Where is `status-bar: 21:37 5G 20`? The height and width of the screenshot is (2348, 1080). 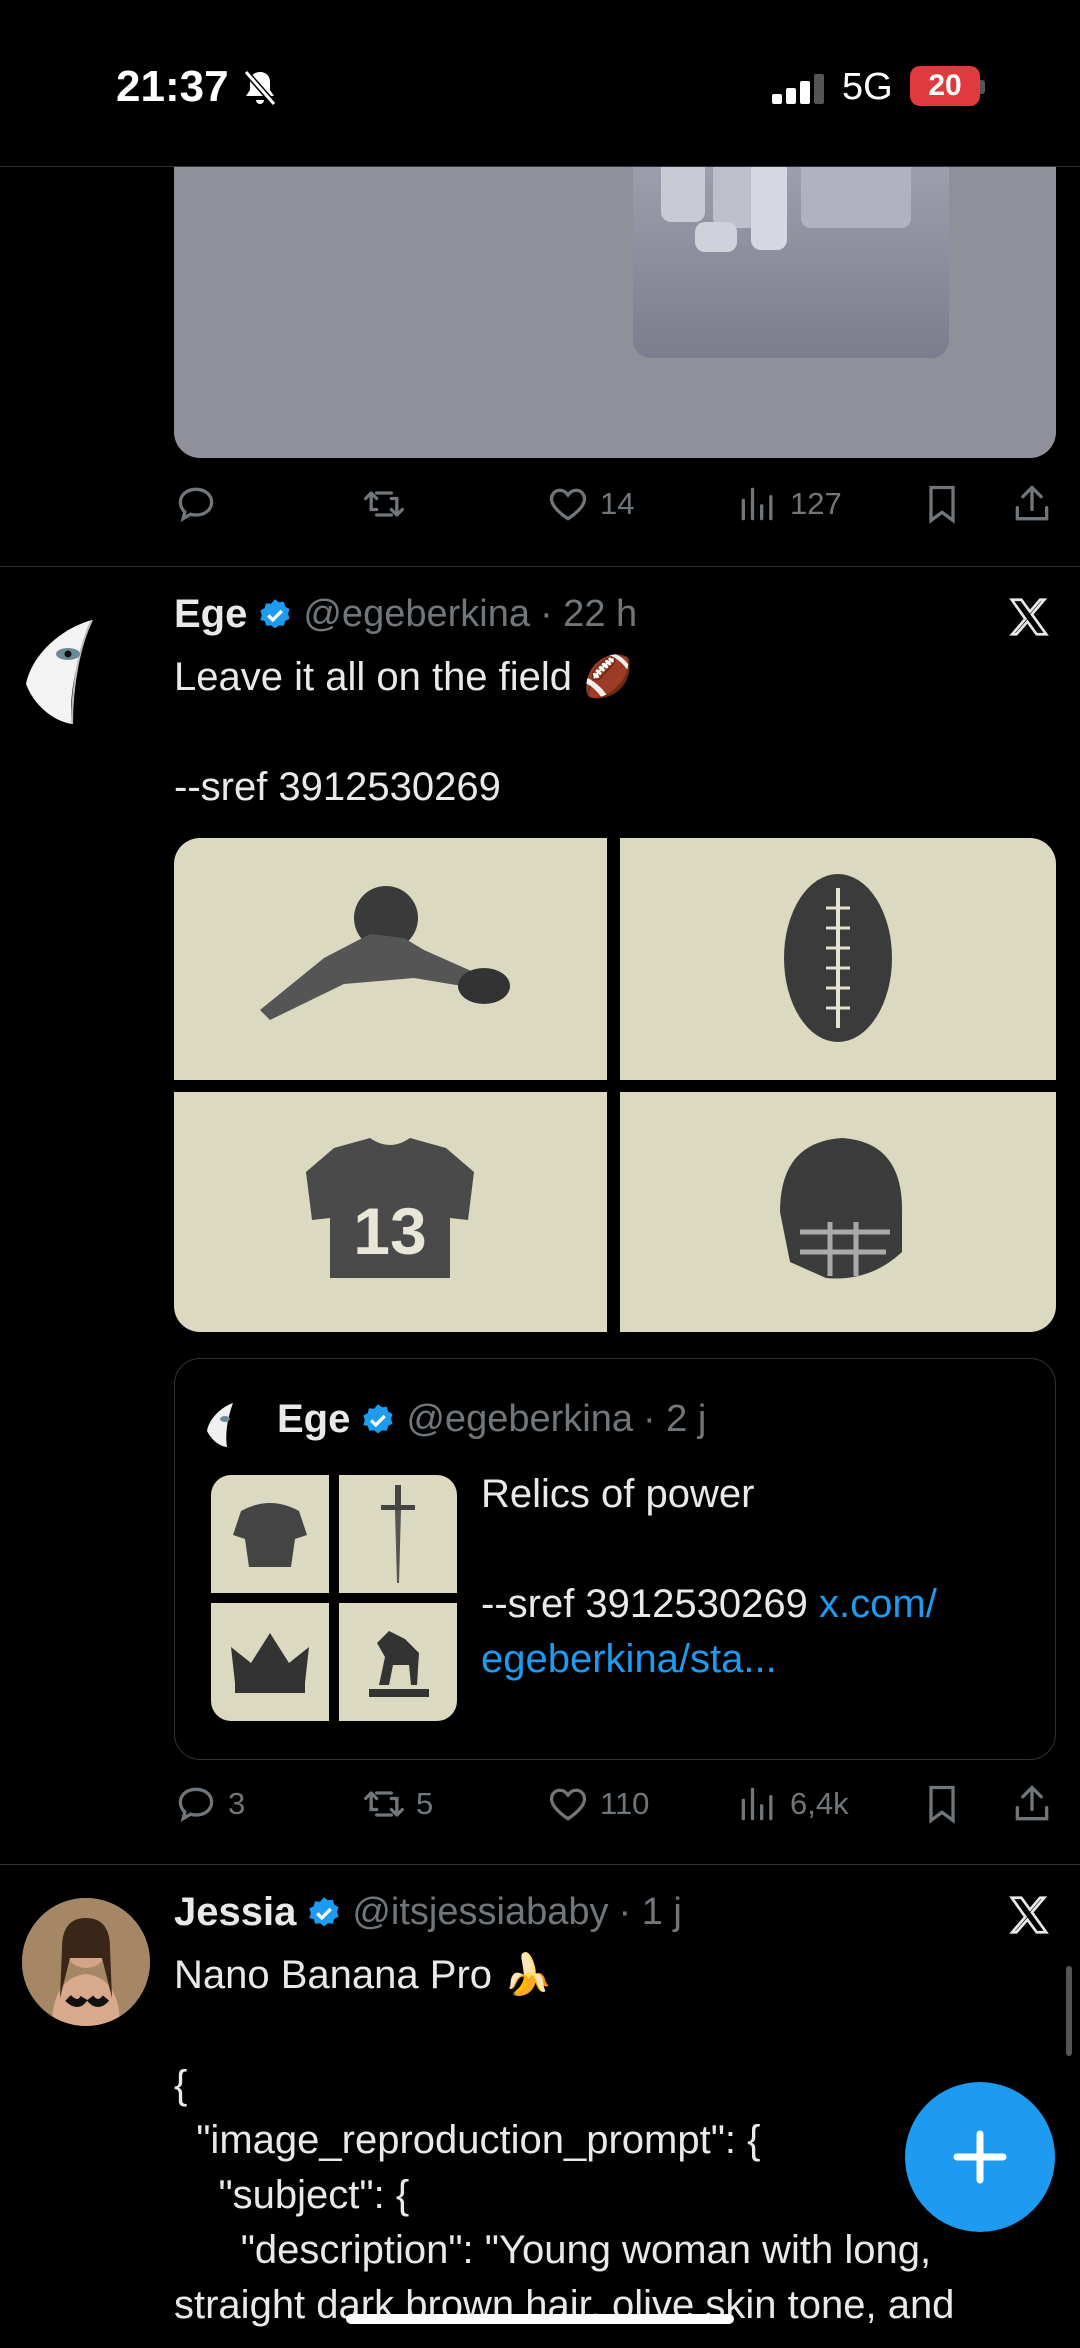
status-bar: 21:37 5G 20 is located at coordinates (540, 83).